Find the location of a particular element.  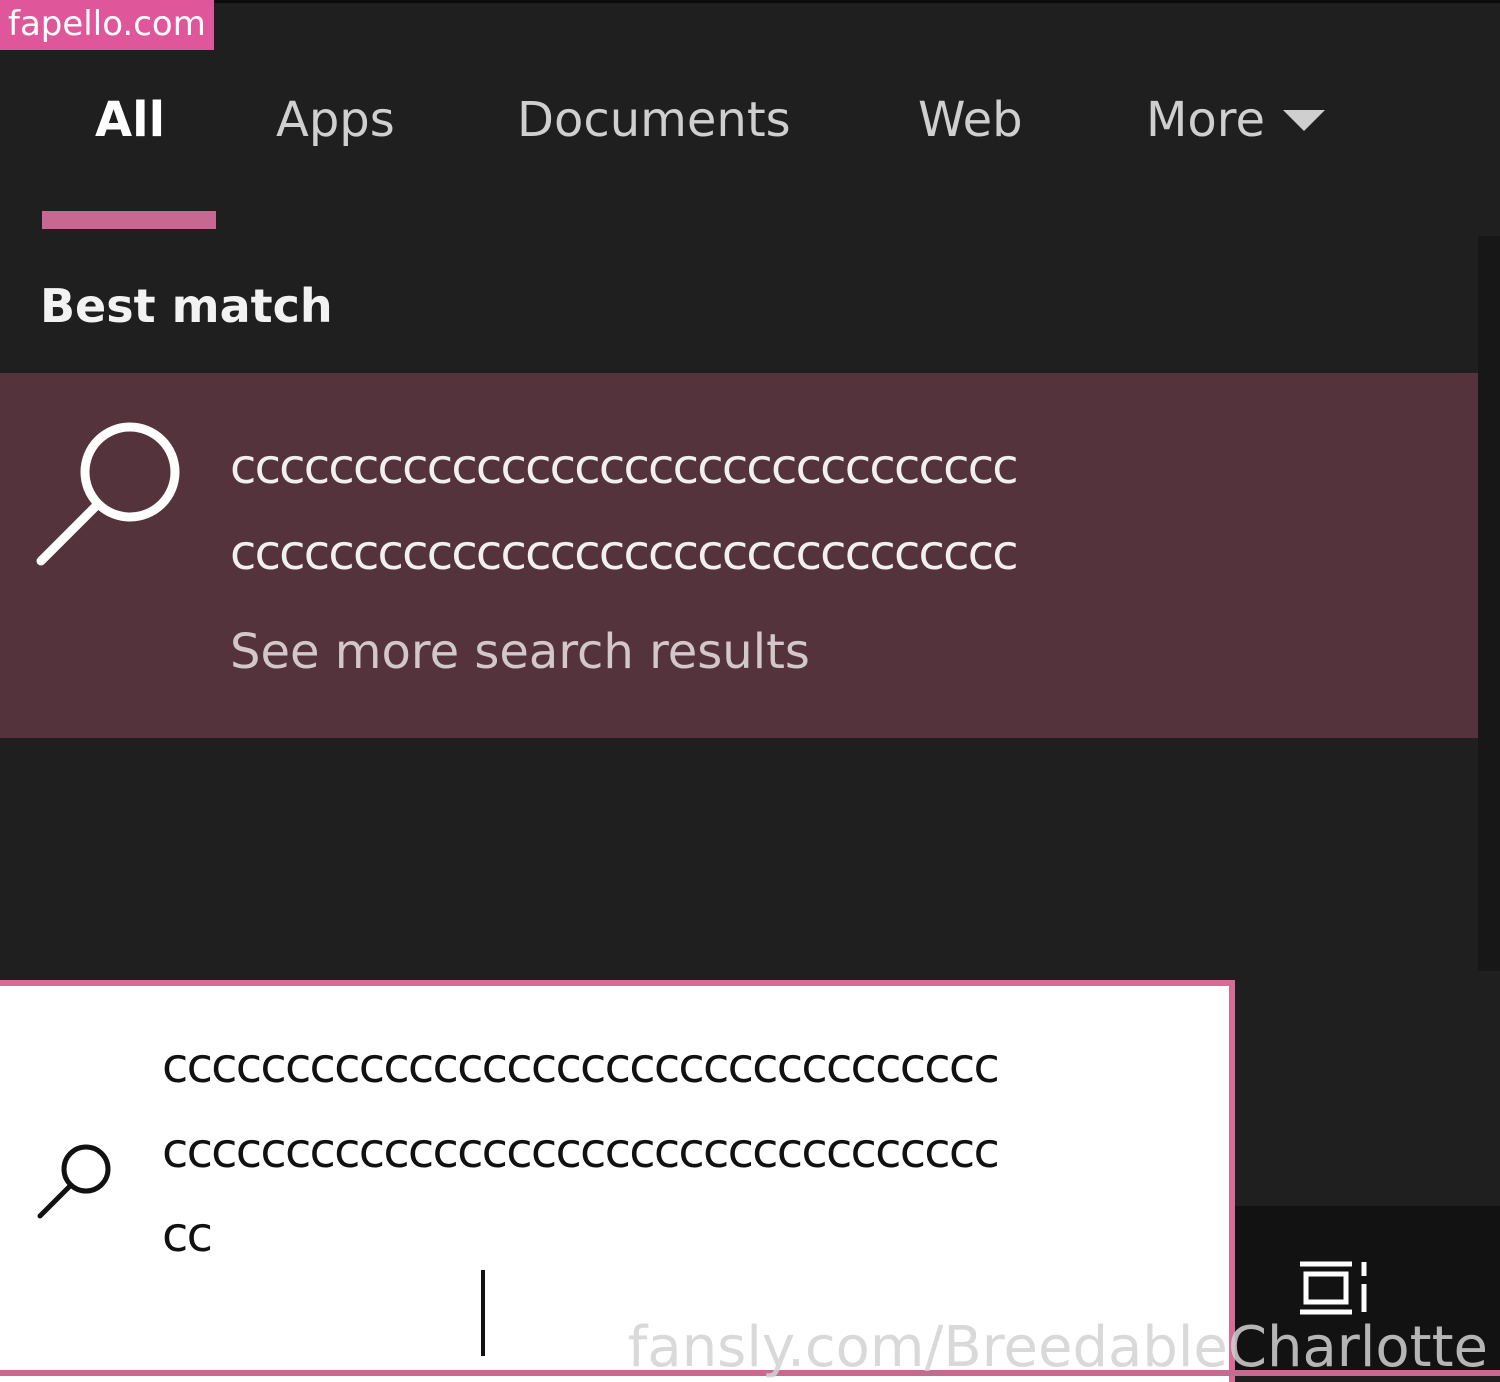

tab-all: All is located at coordinates (130, 120).